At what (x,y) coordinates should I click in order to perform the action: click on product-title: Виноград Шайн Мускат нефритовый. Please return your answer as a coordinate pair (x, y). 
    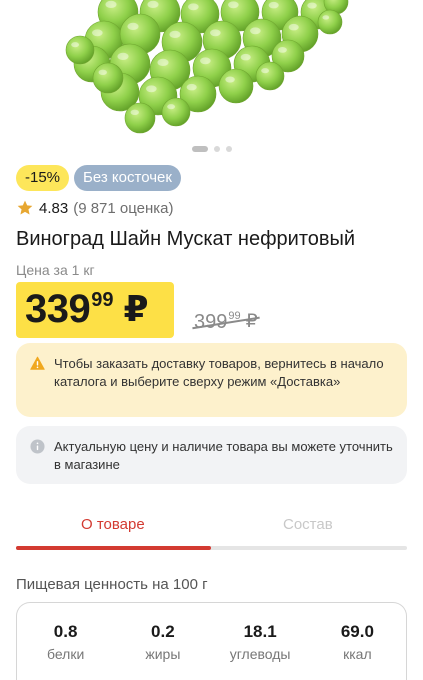
    Looking at the image, I should click on (186, 239).